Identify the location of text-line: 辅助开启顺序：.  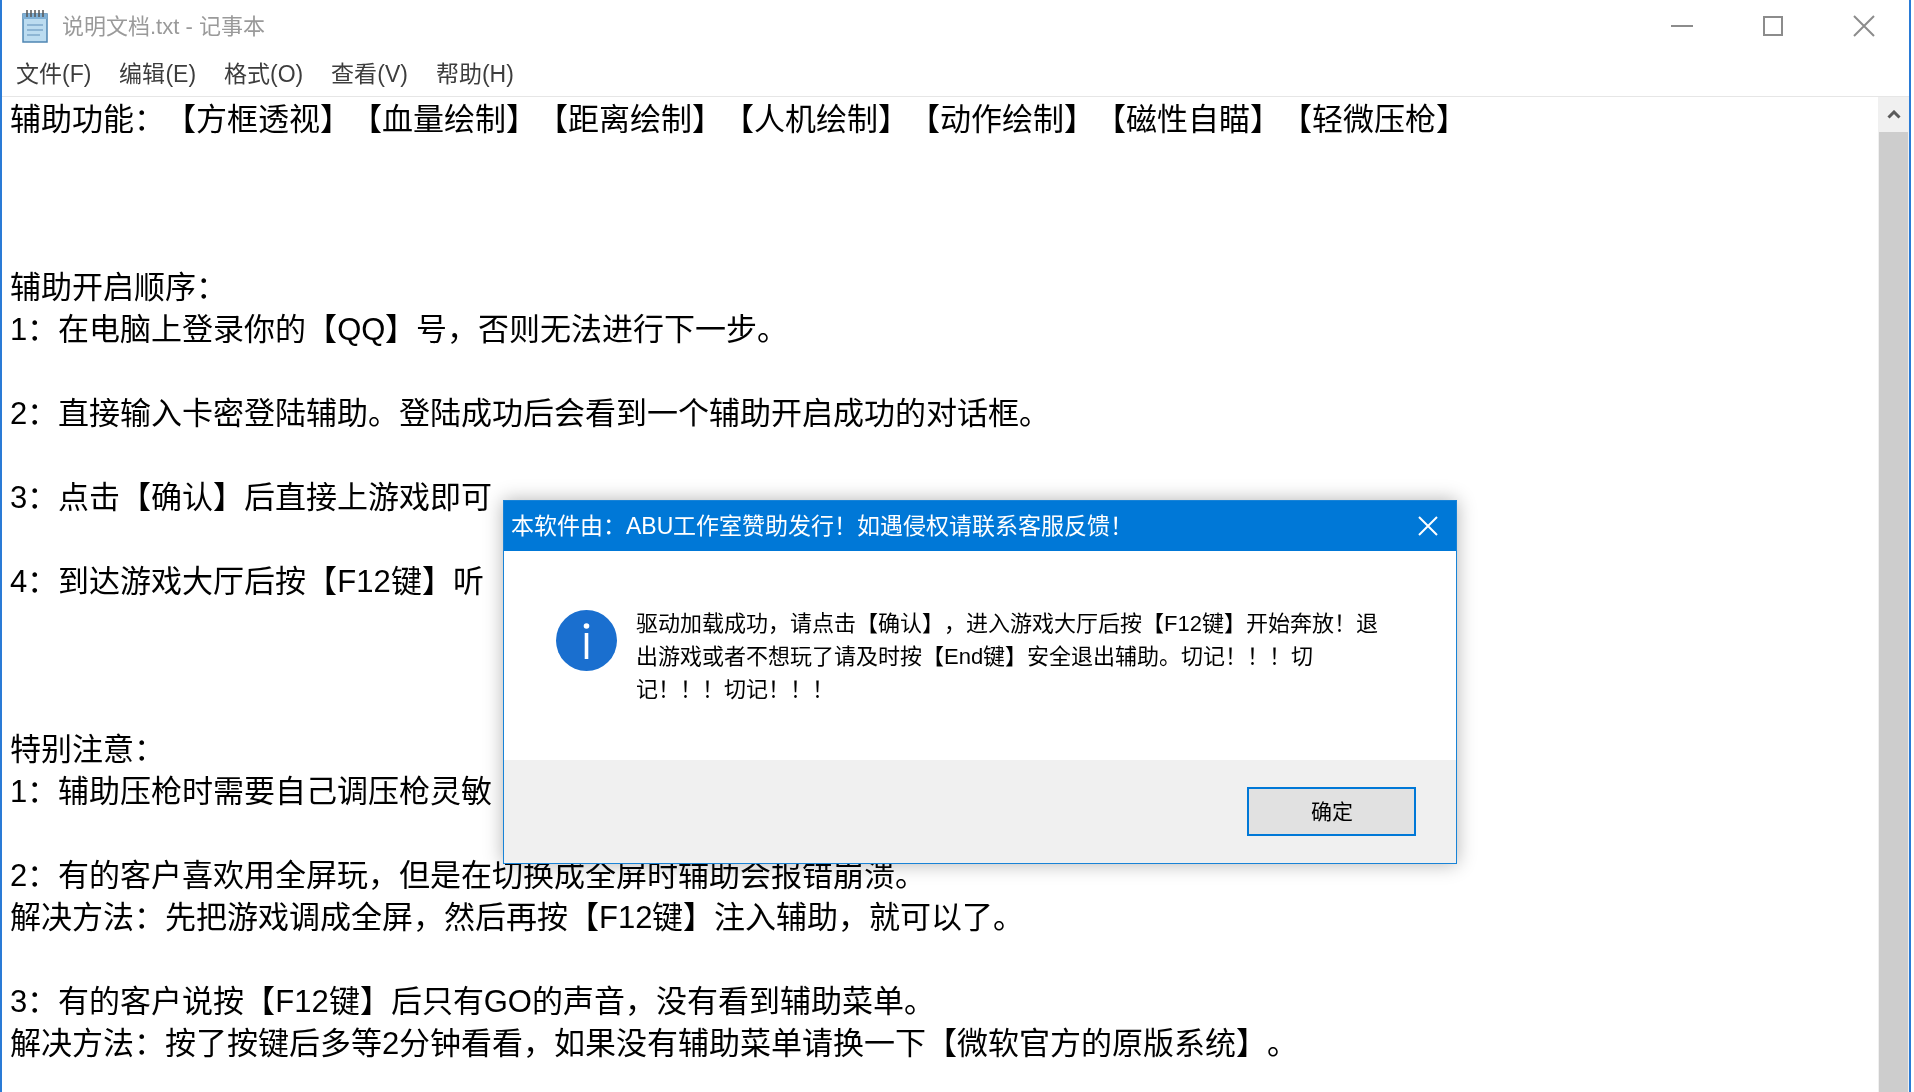
(118, 288).